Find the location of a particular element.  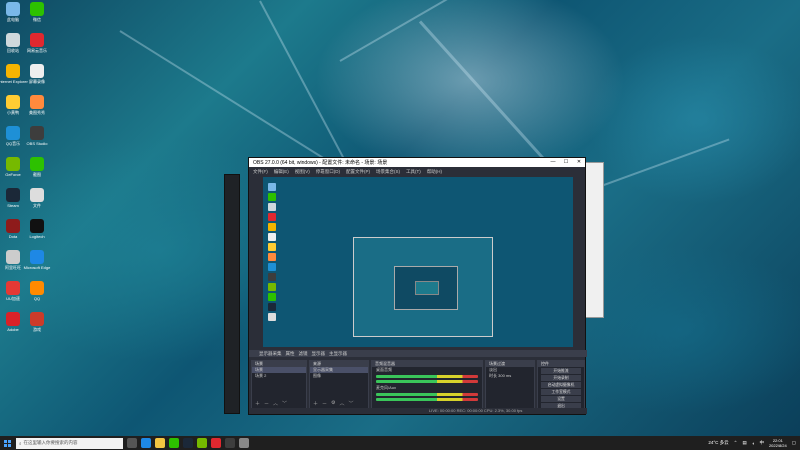

sources-tools: ＋－ ⚙ ︿ ﹀ is located at coordinates (333, 403).